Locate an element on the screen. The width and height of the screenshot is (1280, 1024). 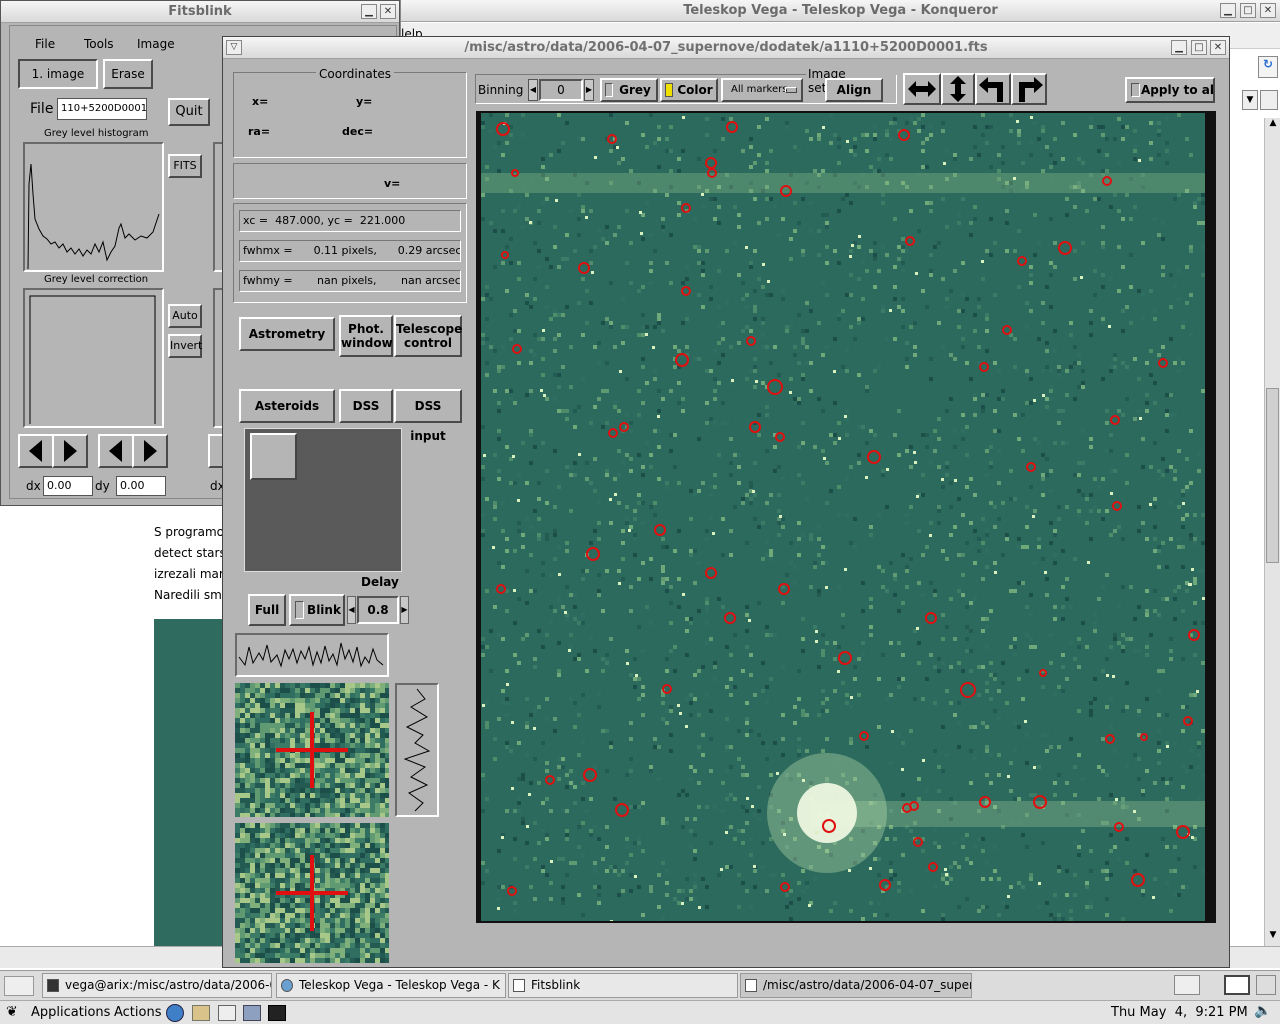
next2-button is located at coordinates (150, 451).